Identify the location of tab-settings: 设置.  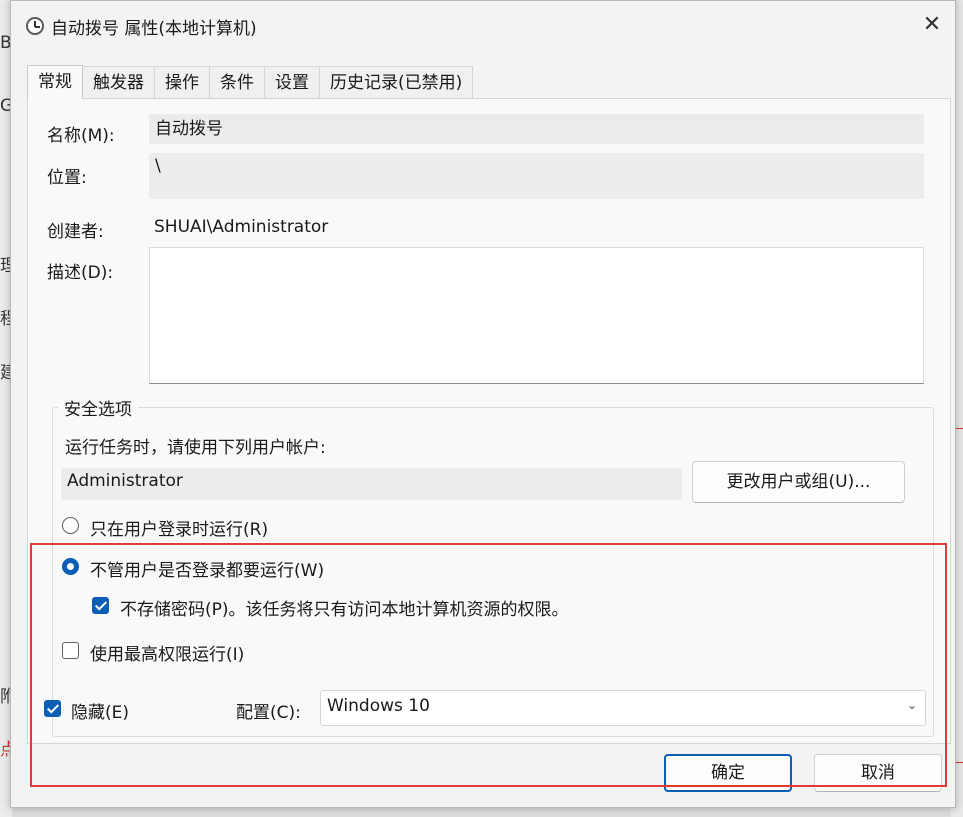
(292, 82).